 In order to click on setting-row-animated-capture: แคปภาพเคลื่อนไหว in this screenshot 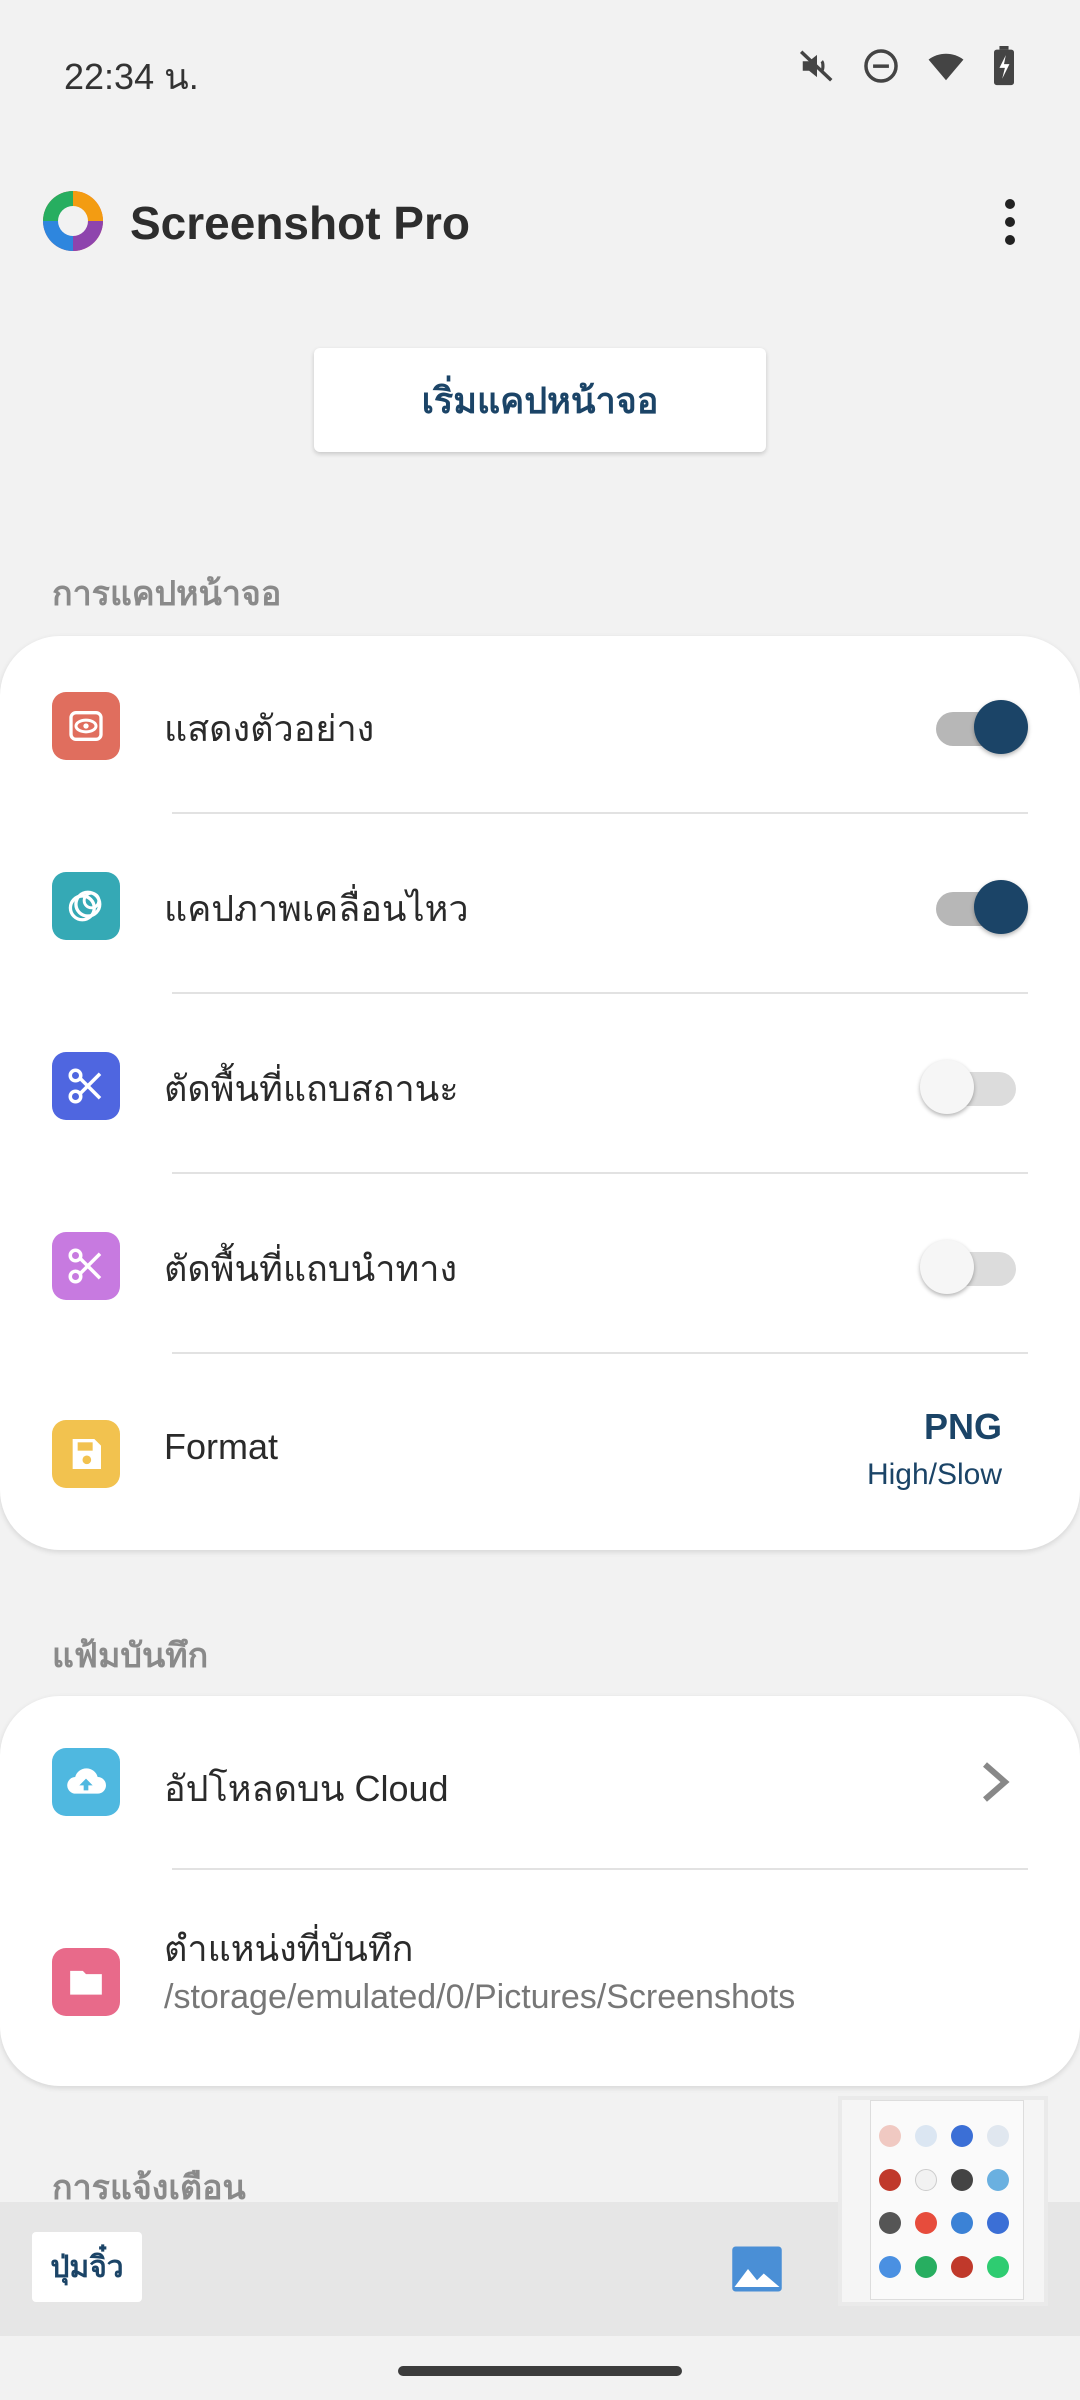, I will do `click(540, 906)`.